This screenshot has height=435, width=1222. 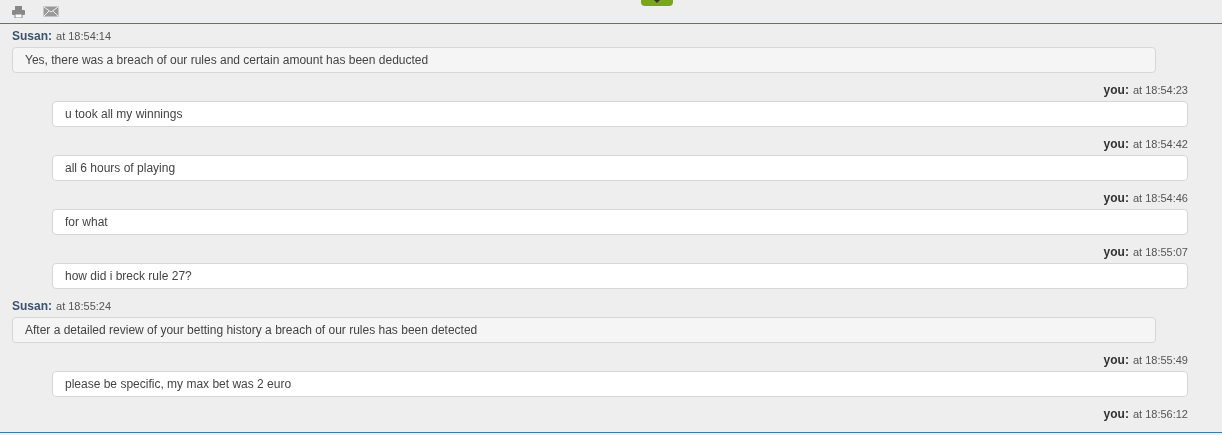 I want to click on caret-icon, so click(x=657, y=1).